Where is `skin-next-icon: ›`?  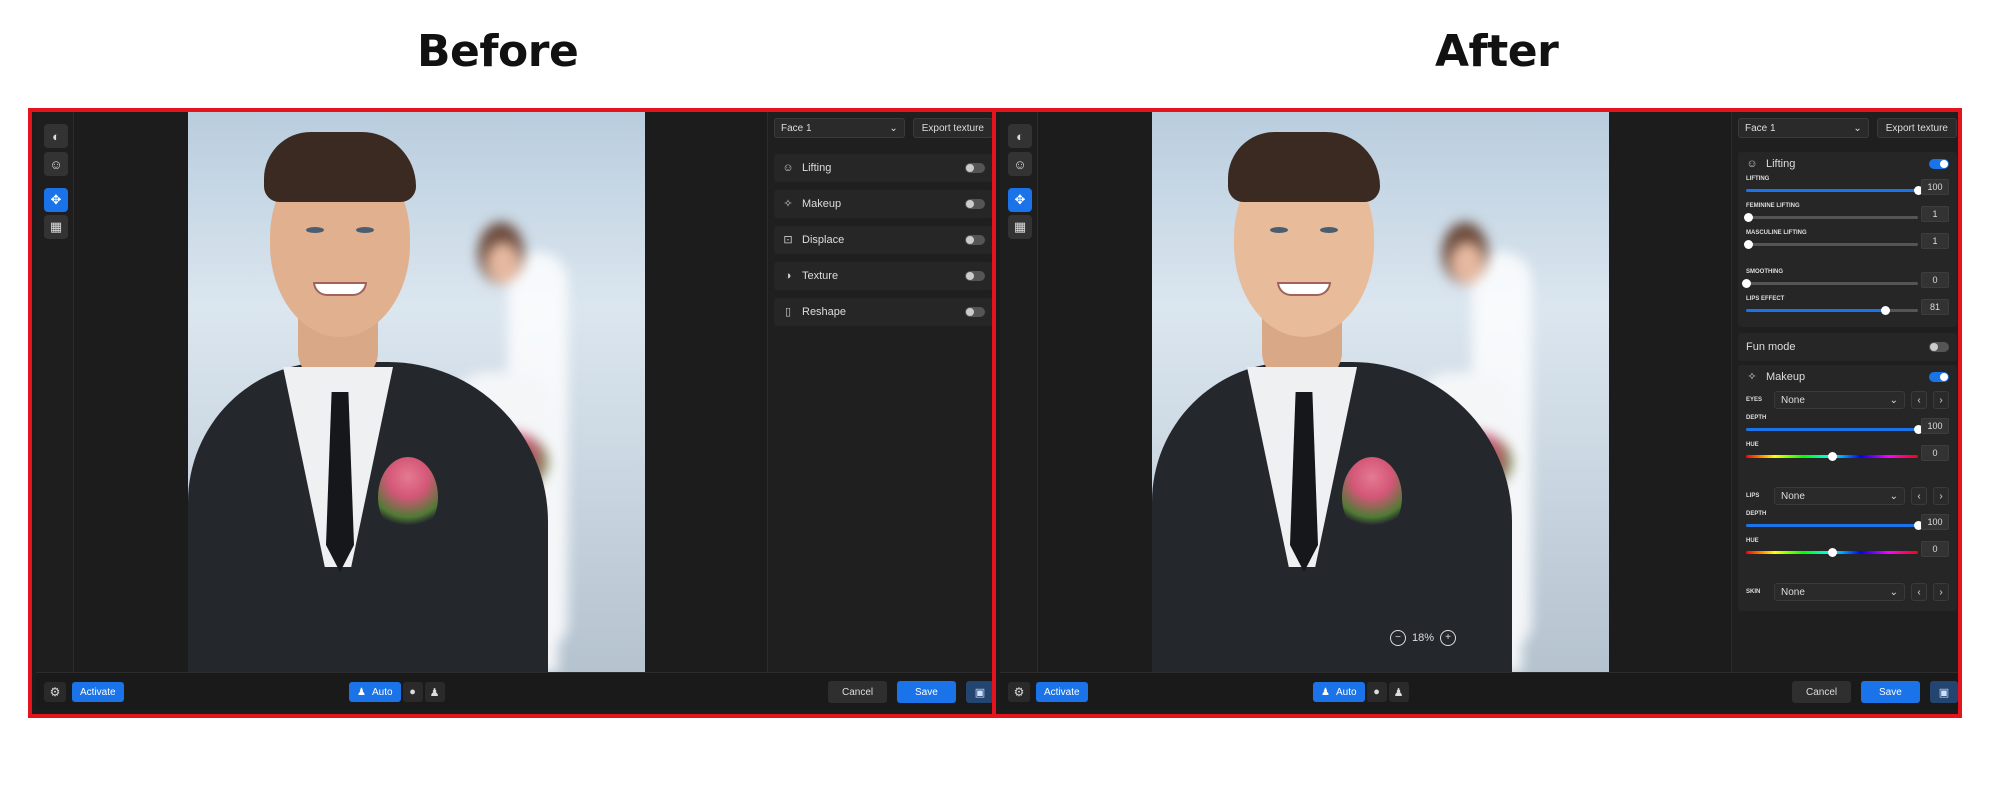 skin-next-icon: › is located at coordinates (1941, 592).